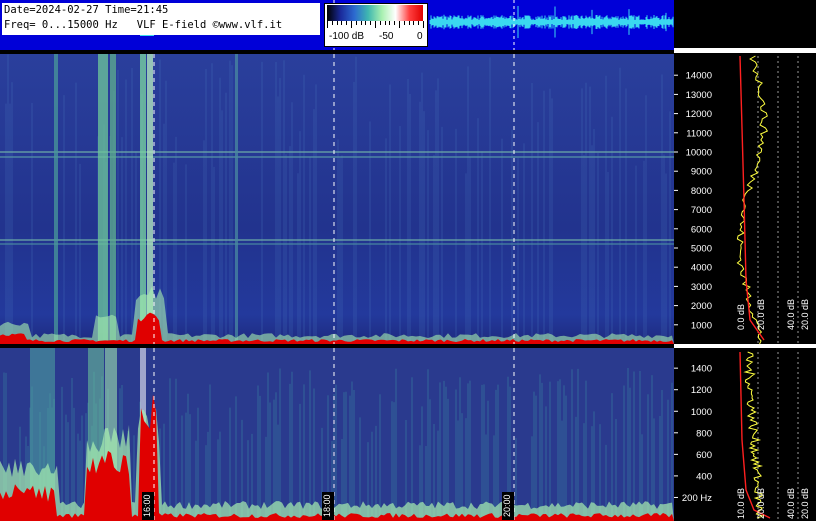 The height and width of the screenshot is (521, 816). Describe the element at coordinates (701, 369) in the screenshot. I see `freq-tick-label: 1400` at that location.